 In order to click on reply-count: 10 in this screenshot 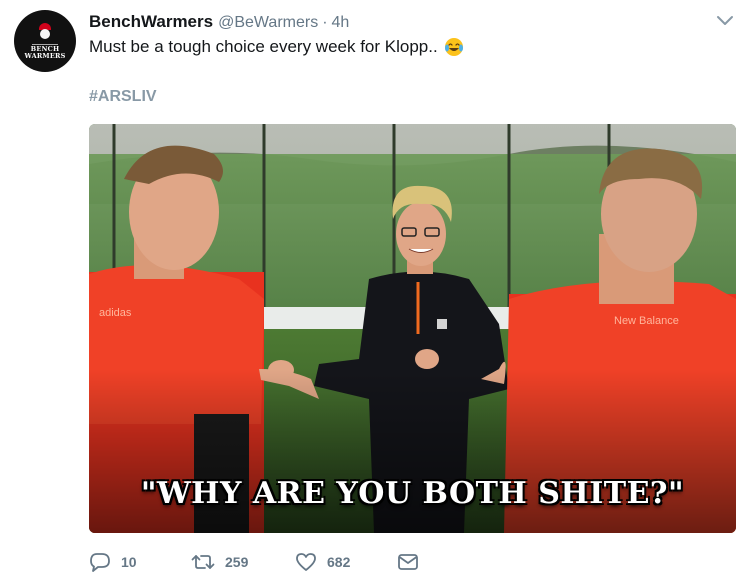, I will do `click(129, 562)`.